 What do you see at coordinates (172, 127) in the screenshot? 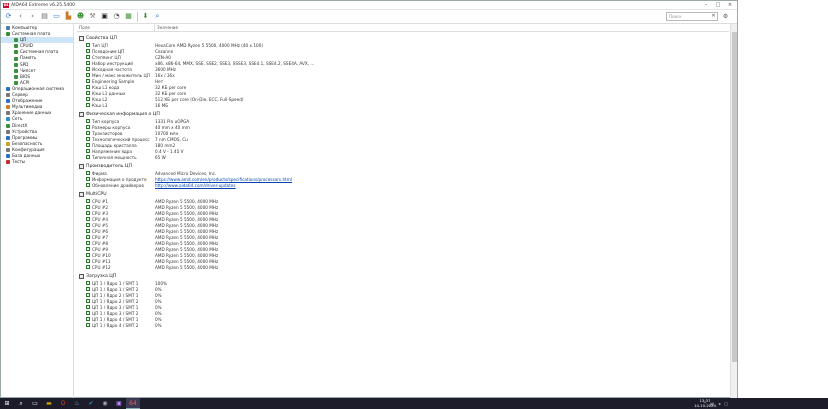
I see `value-cell: 40 mm x 40 mm` at bounding box center [172, 127].